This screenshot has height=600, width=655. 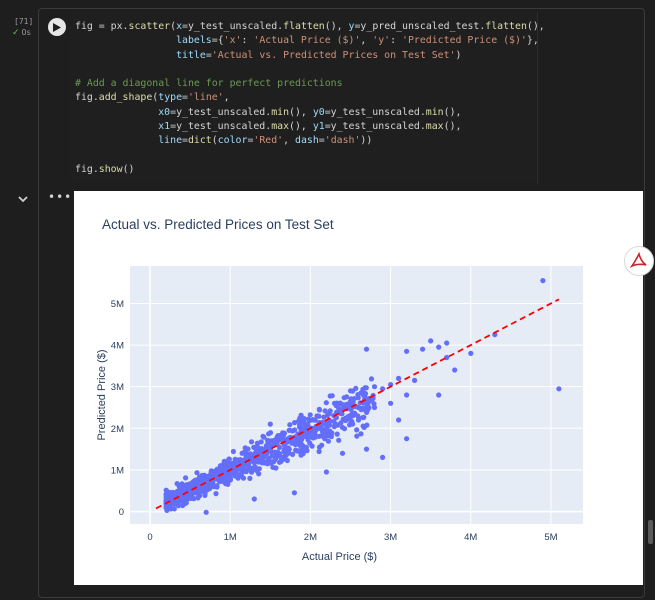 What do you see at coordinates (339, 557) in the screenshot?
I see `x-axis-label: Actual Price ($)` at bounding box center [339, 557].